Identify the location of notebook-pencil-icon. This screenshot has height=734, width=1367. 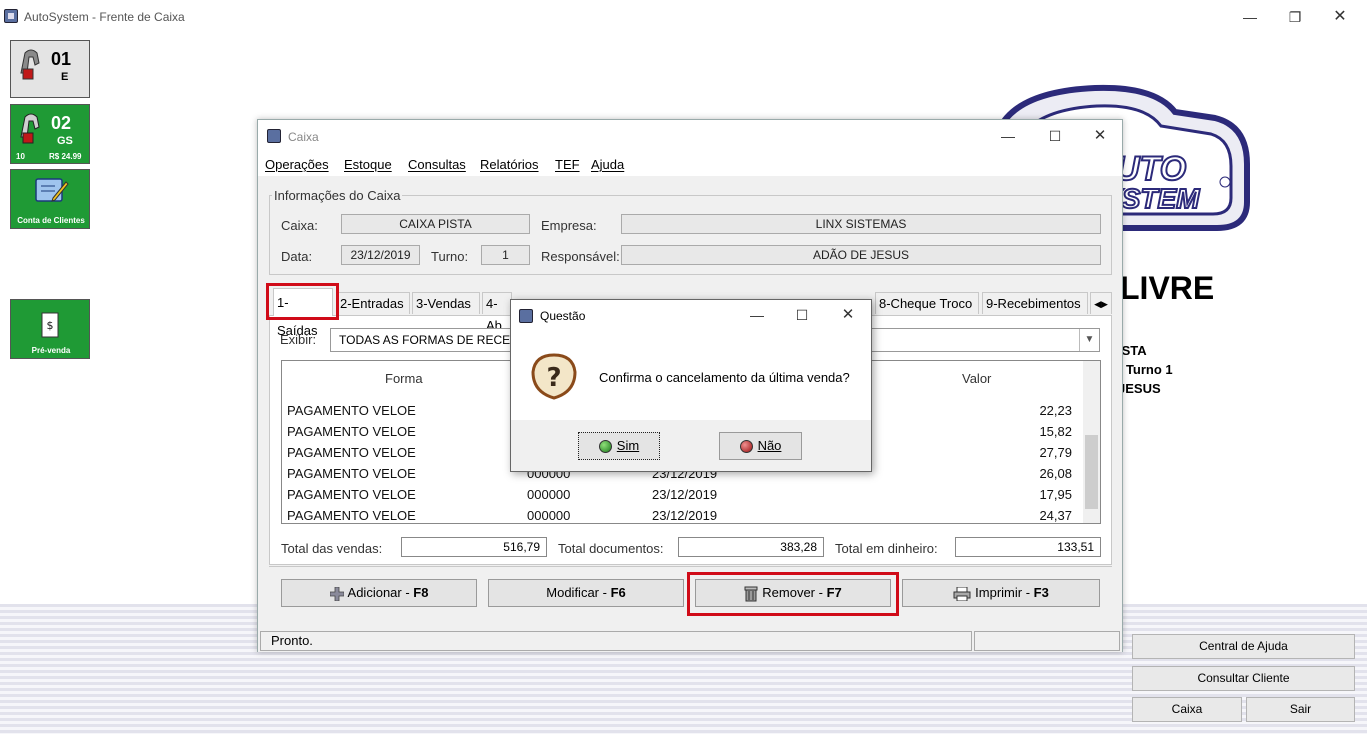
(52, 190).